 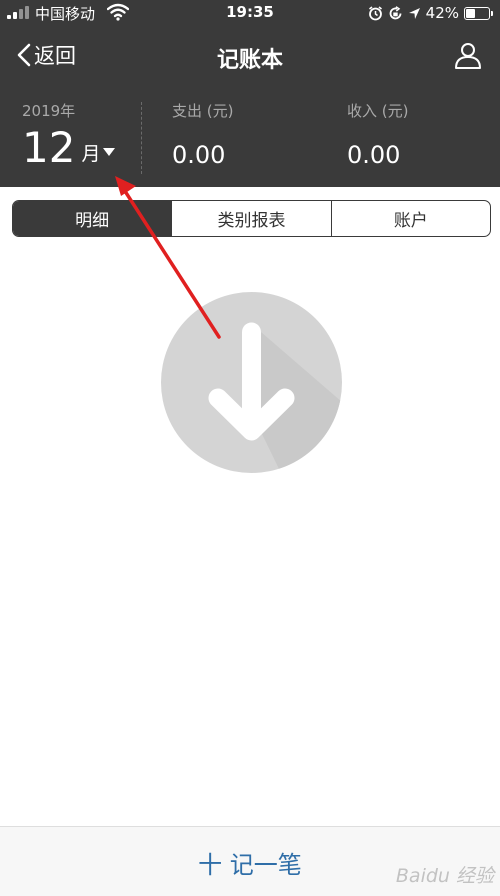 What do you see at coordinates (251, 382) in the screenshot?
I see `download-arrow-icon` at bounding box center [251, 382].